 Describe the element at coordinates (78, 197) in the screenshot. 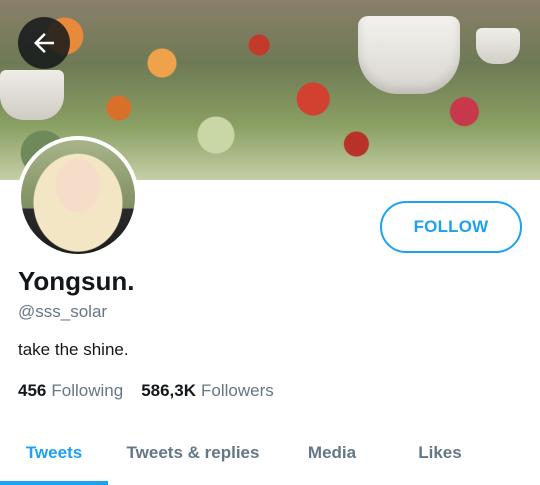

I see `avatar` at that location.